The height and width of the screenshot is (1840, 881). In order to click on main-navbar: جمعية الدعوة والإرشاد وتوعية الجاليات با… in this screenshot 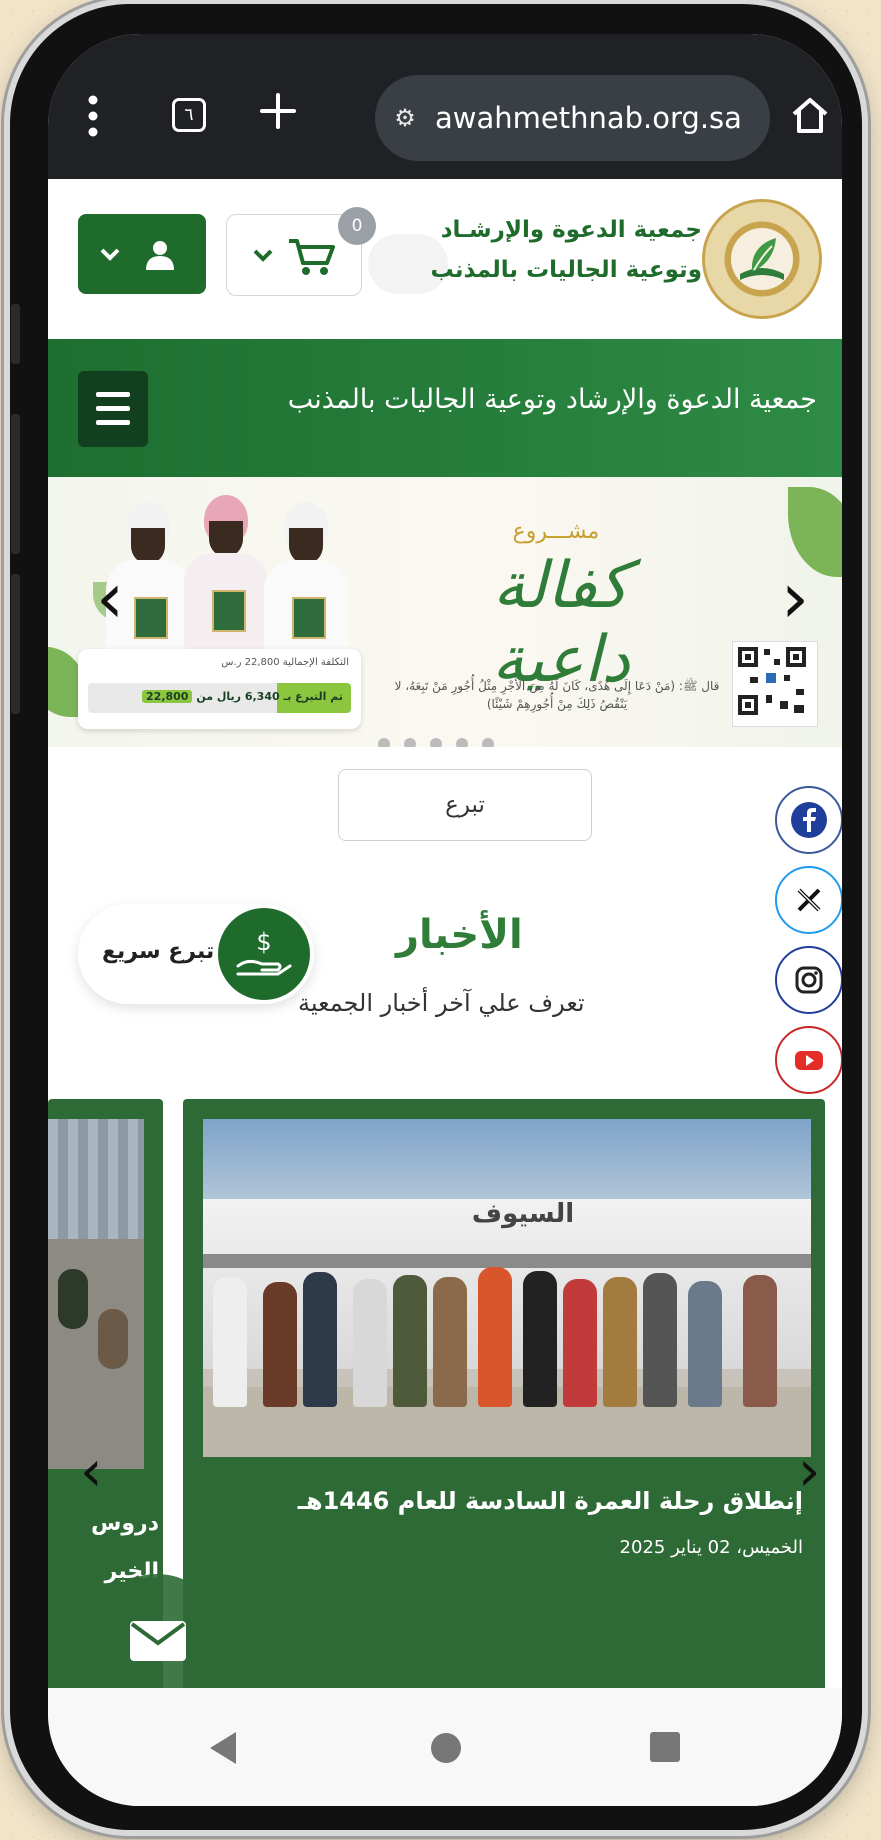, I will do `click(445, 408)`.